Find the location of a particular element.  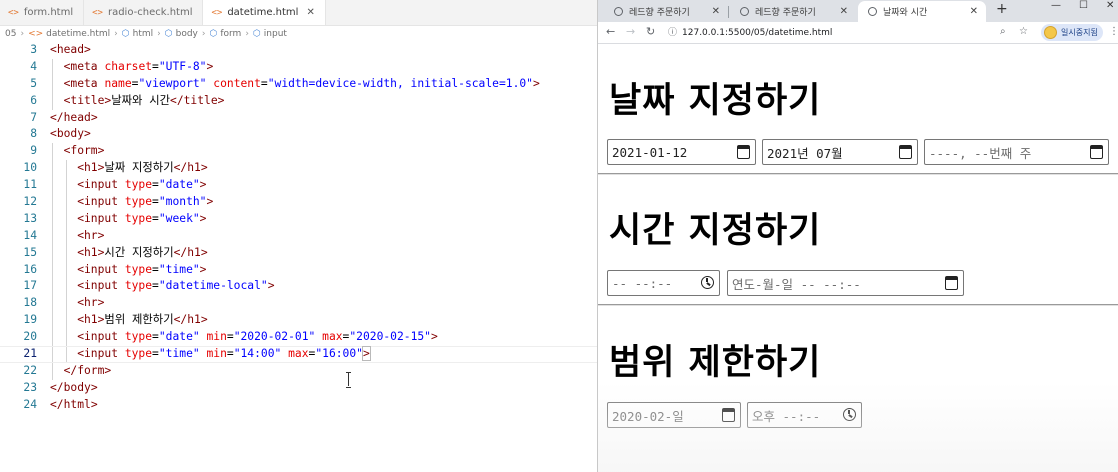

code-token: max is located at coordinates (298, 354).